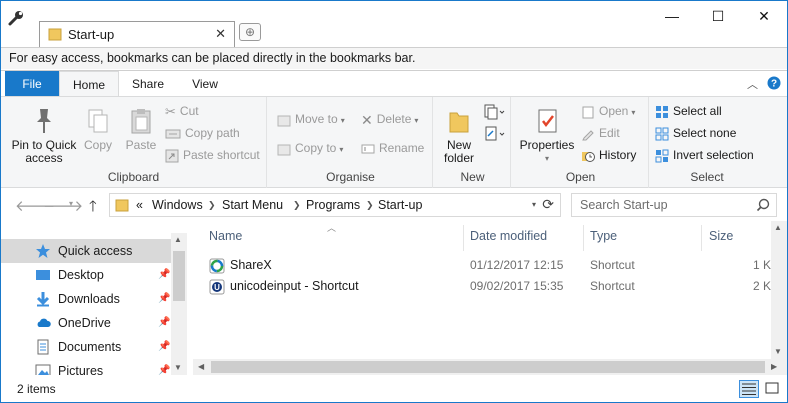  I want to click on status-bar: 2 items, so click(394, 389).